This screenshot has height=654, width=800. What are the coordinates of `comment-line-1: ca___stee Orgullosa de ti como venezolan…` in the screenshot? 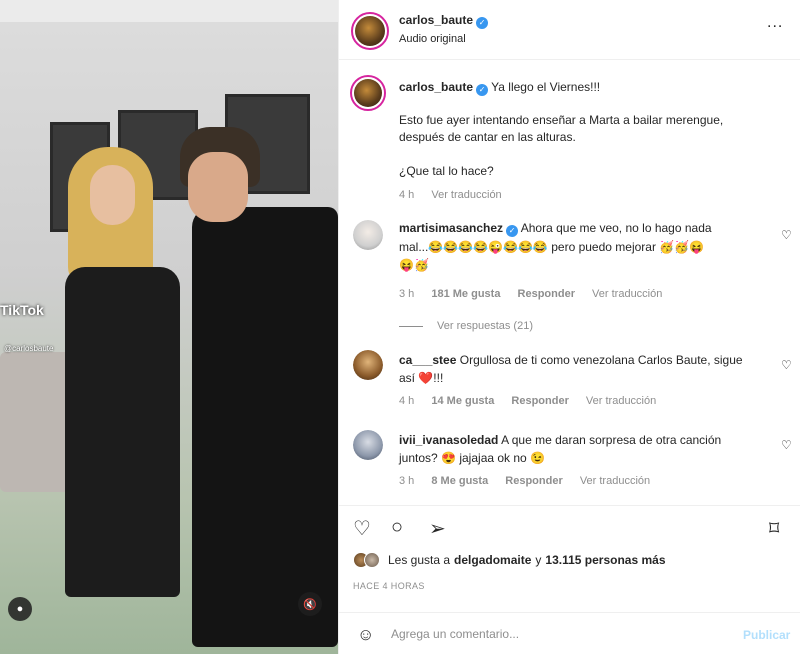 It's located at (588, 360).